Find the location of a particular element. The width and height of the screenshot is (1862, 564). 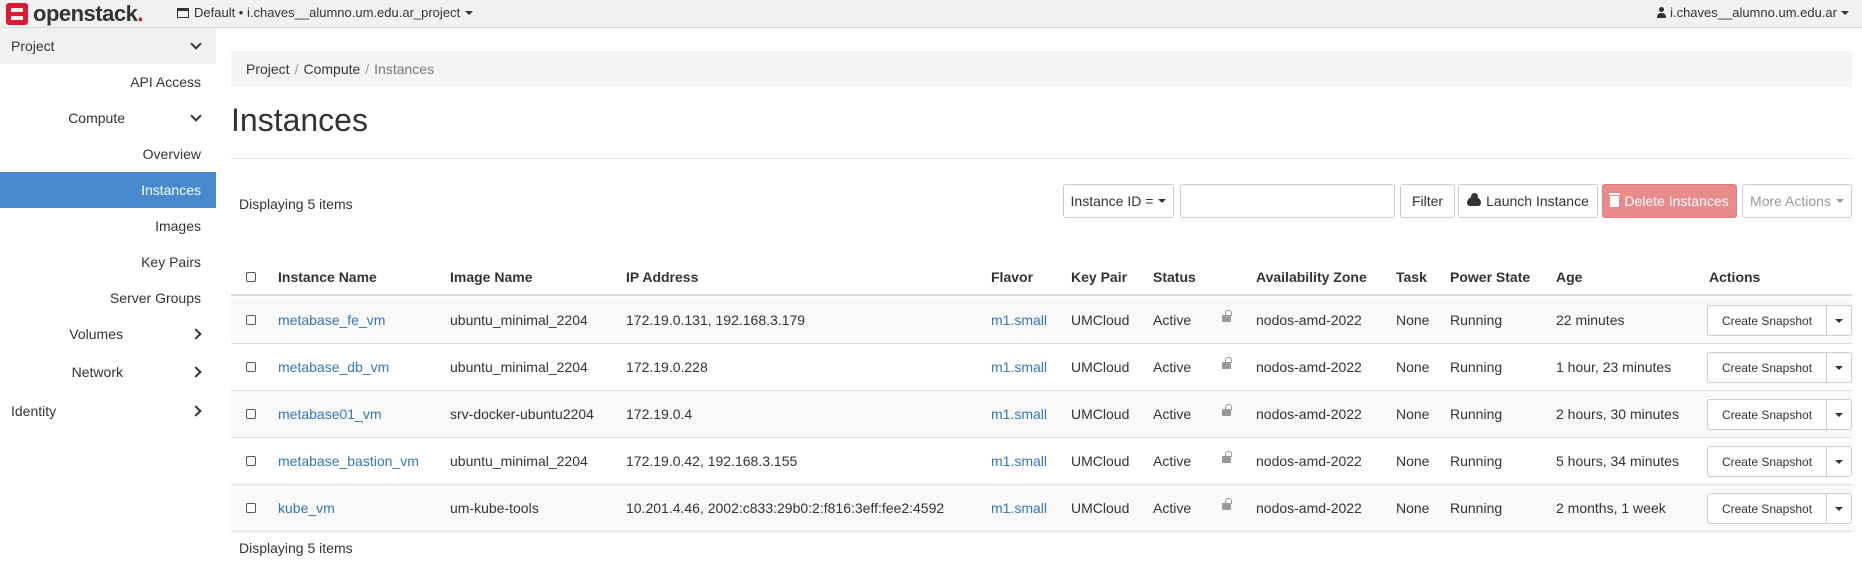

instance-name-link: metabase_fe_vm is located at coordinates (331, 320).